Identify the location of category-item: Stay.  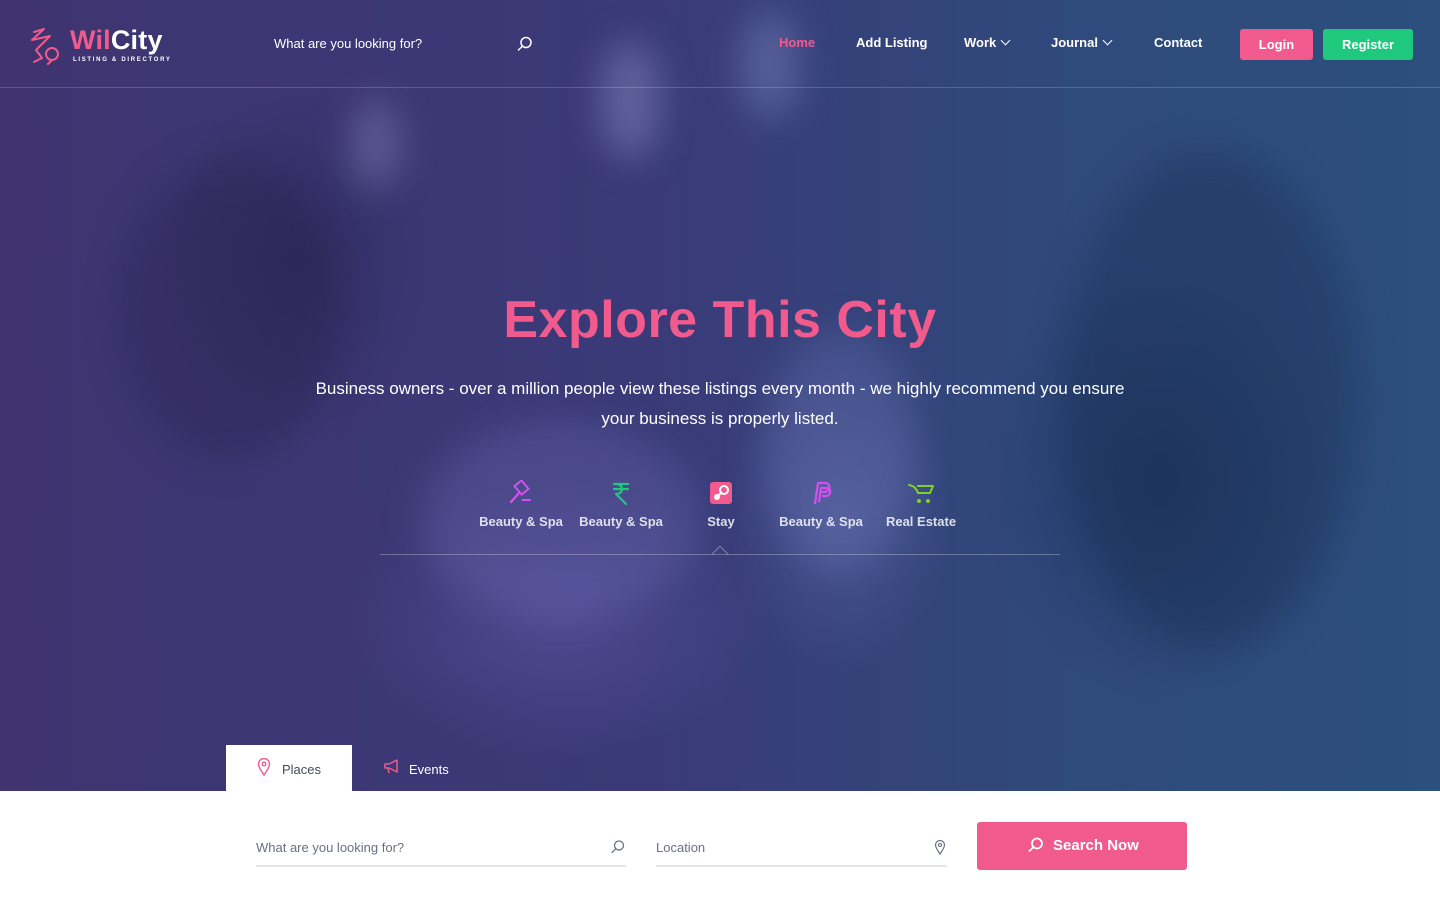
(721, 504).